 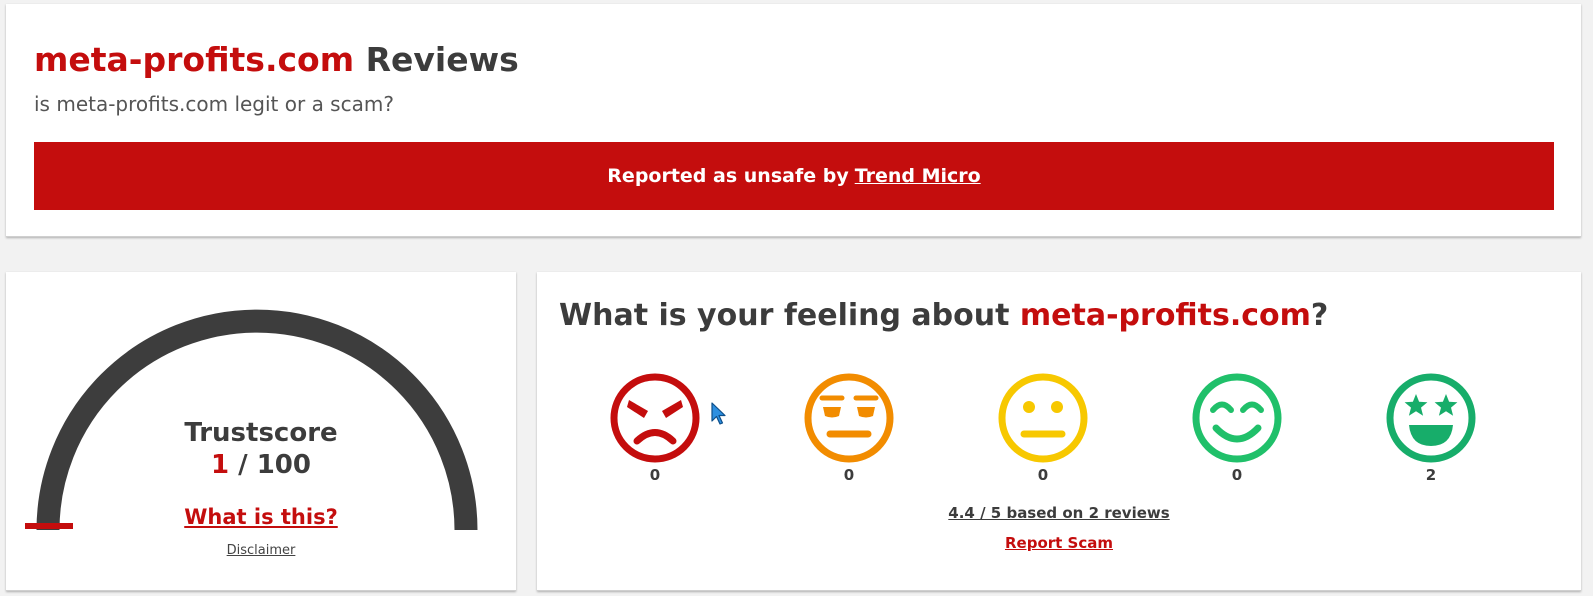 I want to click on feeling-title-prefix: What is your feeling about, so click(x=784, y=315).